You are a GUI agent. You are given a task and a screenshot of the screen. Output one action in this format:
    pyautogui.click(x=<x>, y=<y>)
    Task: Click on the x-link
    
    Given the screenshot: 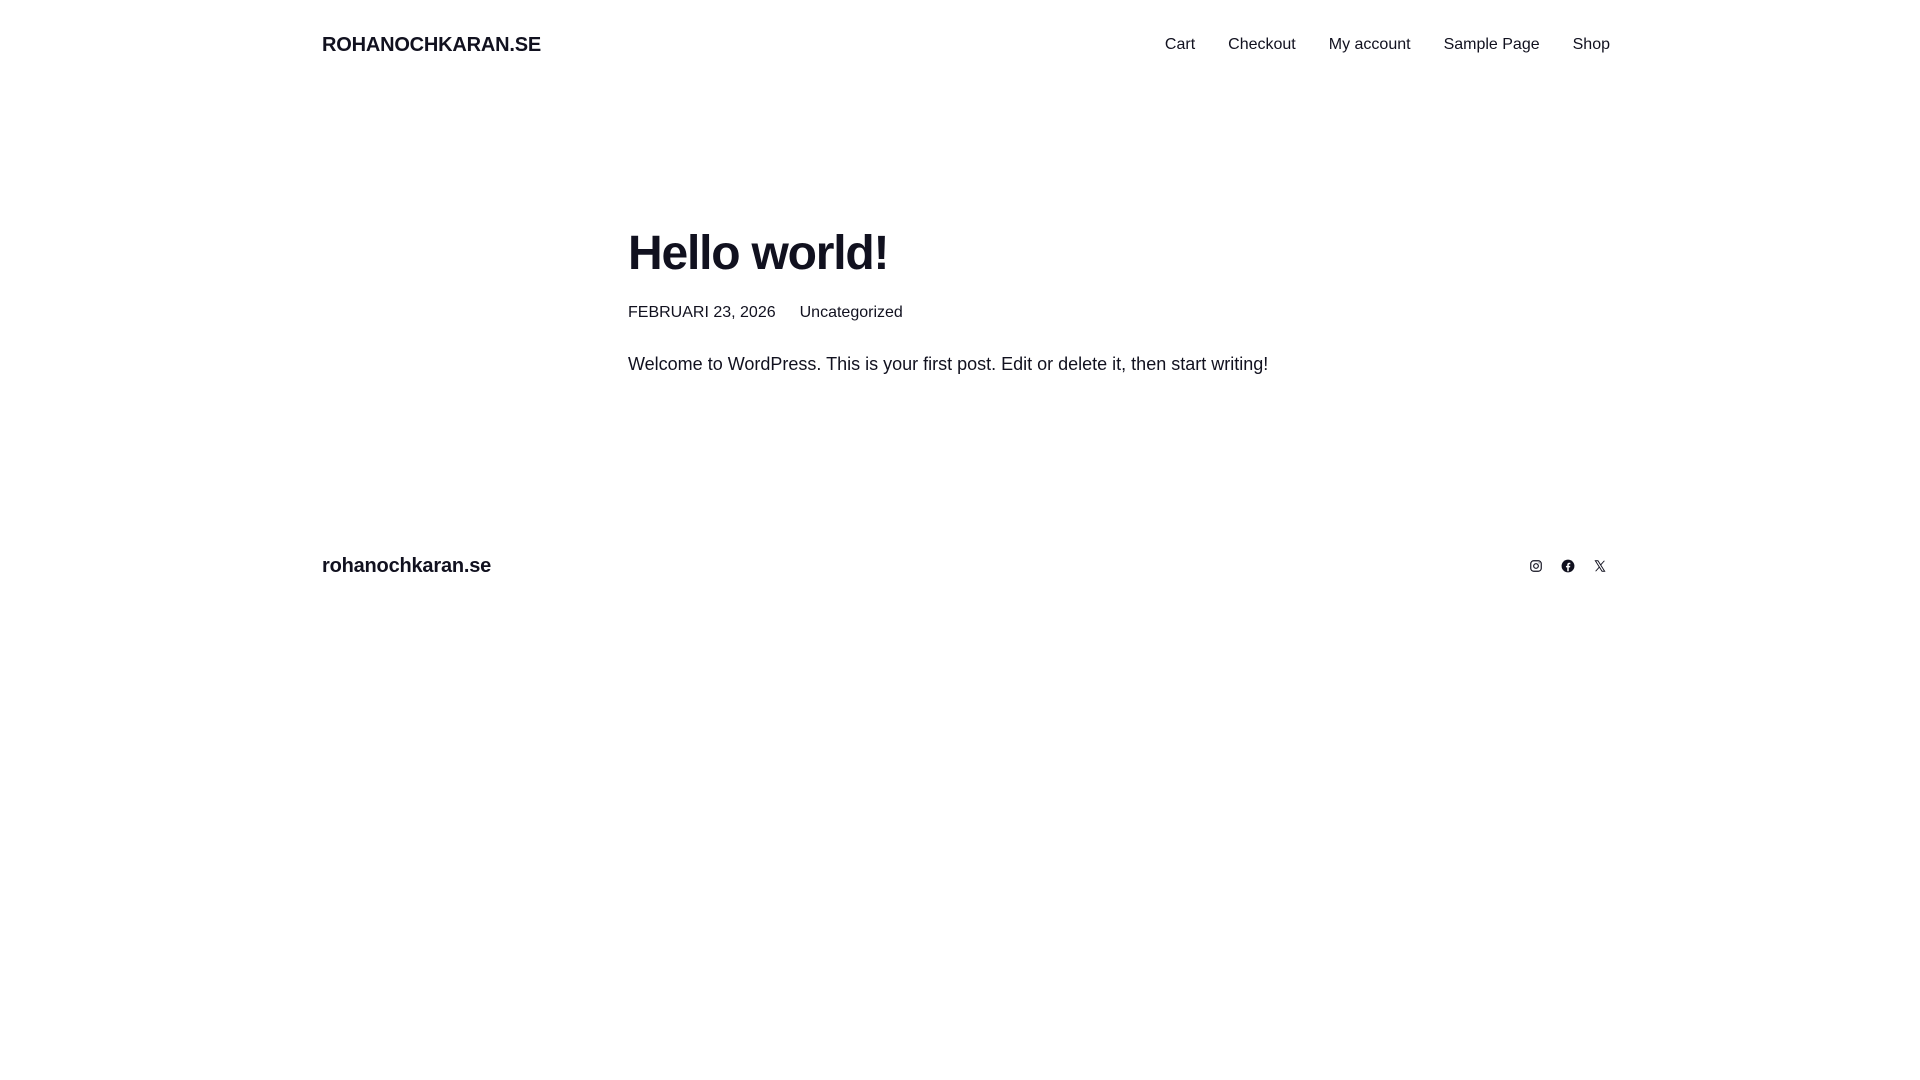 What is the action you would take?
    pyautogui.click(x=1600, y=566)
    